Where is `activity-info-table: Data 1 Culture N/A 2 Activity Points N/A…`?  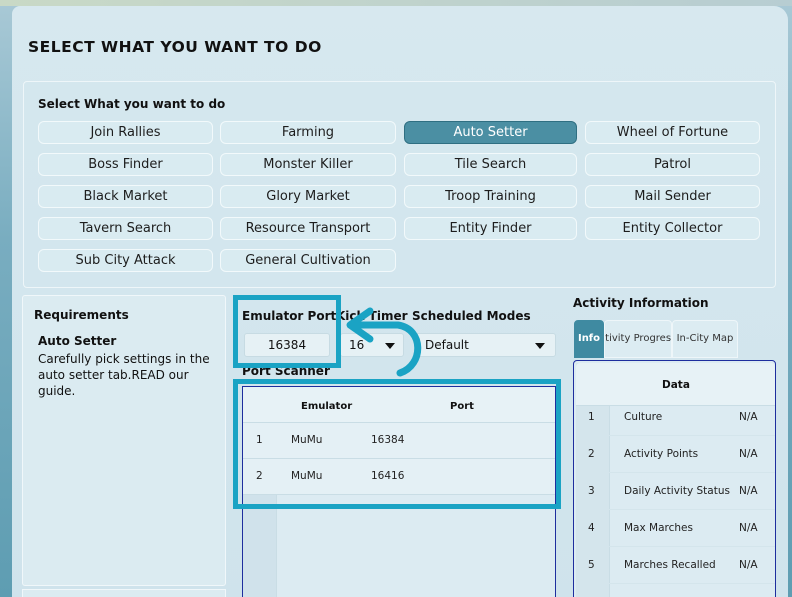
activity-info-table: Data 1 Culture N/A 2 Activity Points N/A… is located at coordinates (674, 478).